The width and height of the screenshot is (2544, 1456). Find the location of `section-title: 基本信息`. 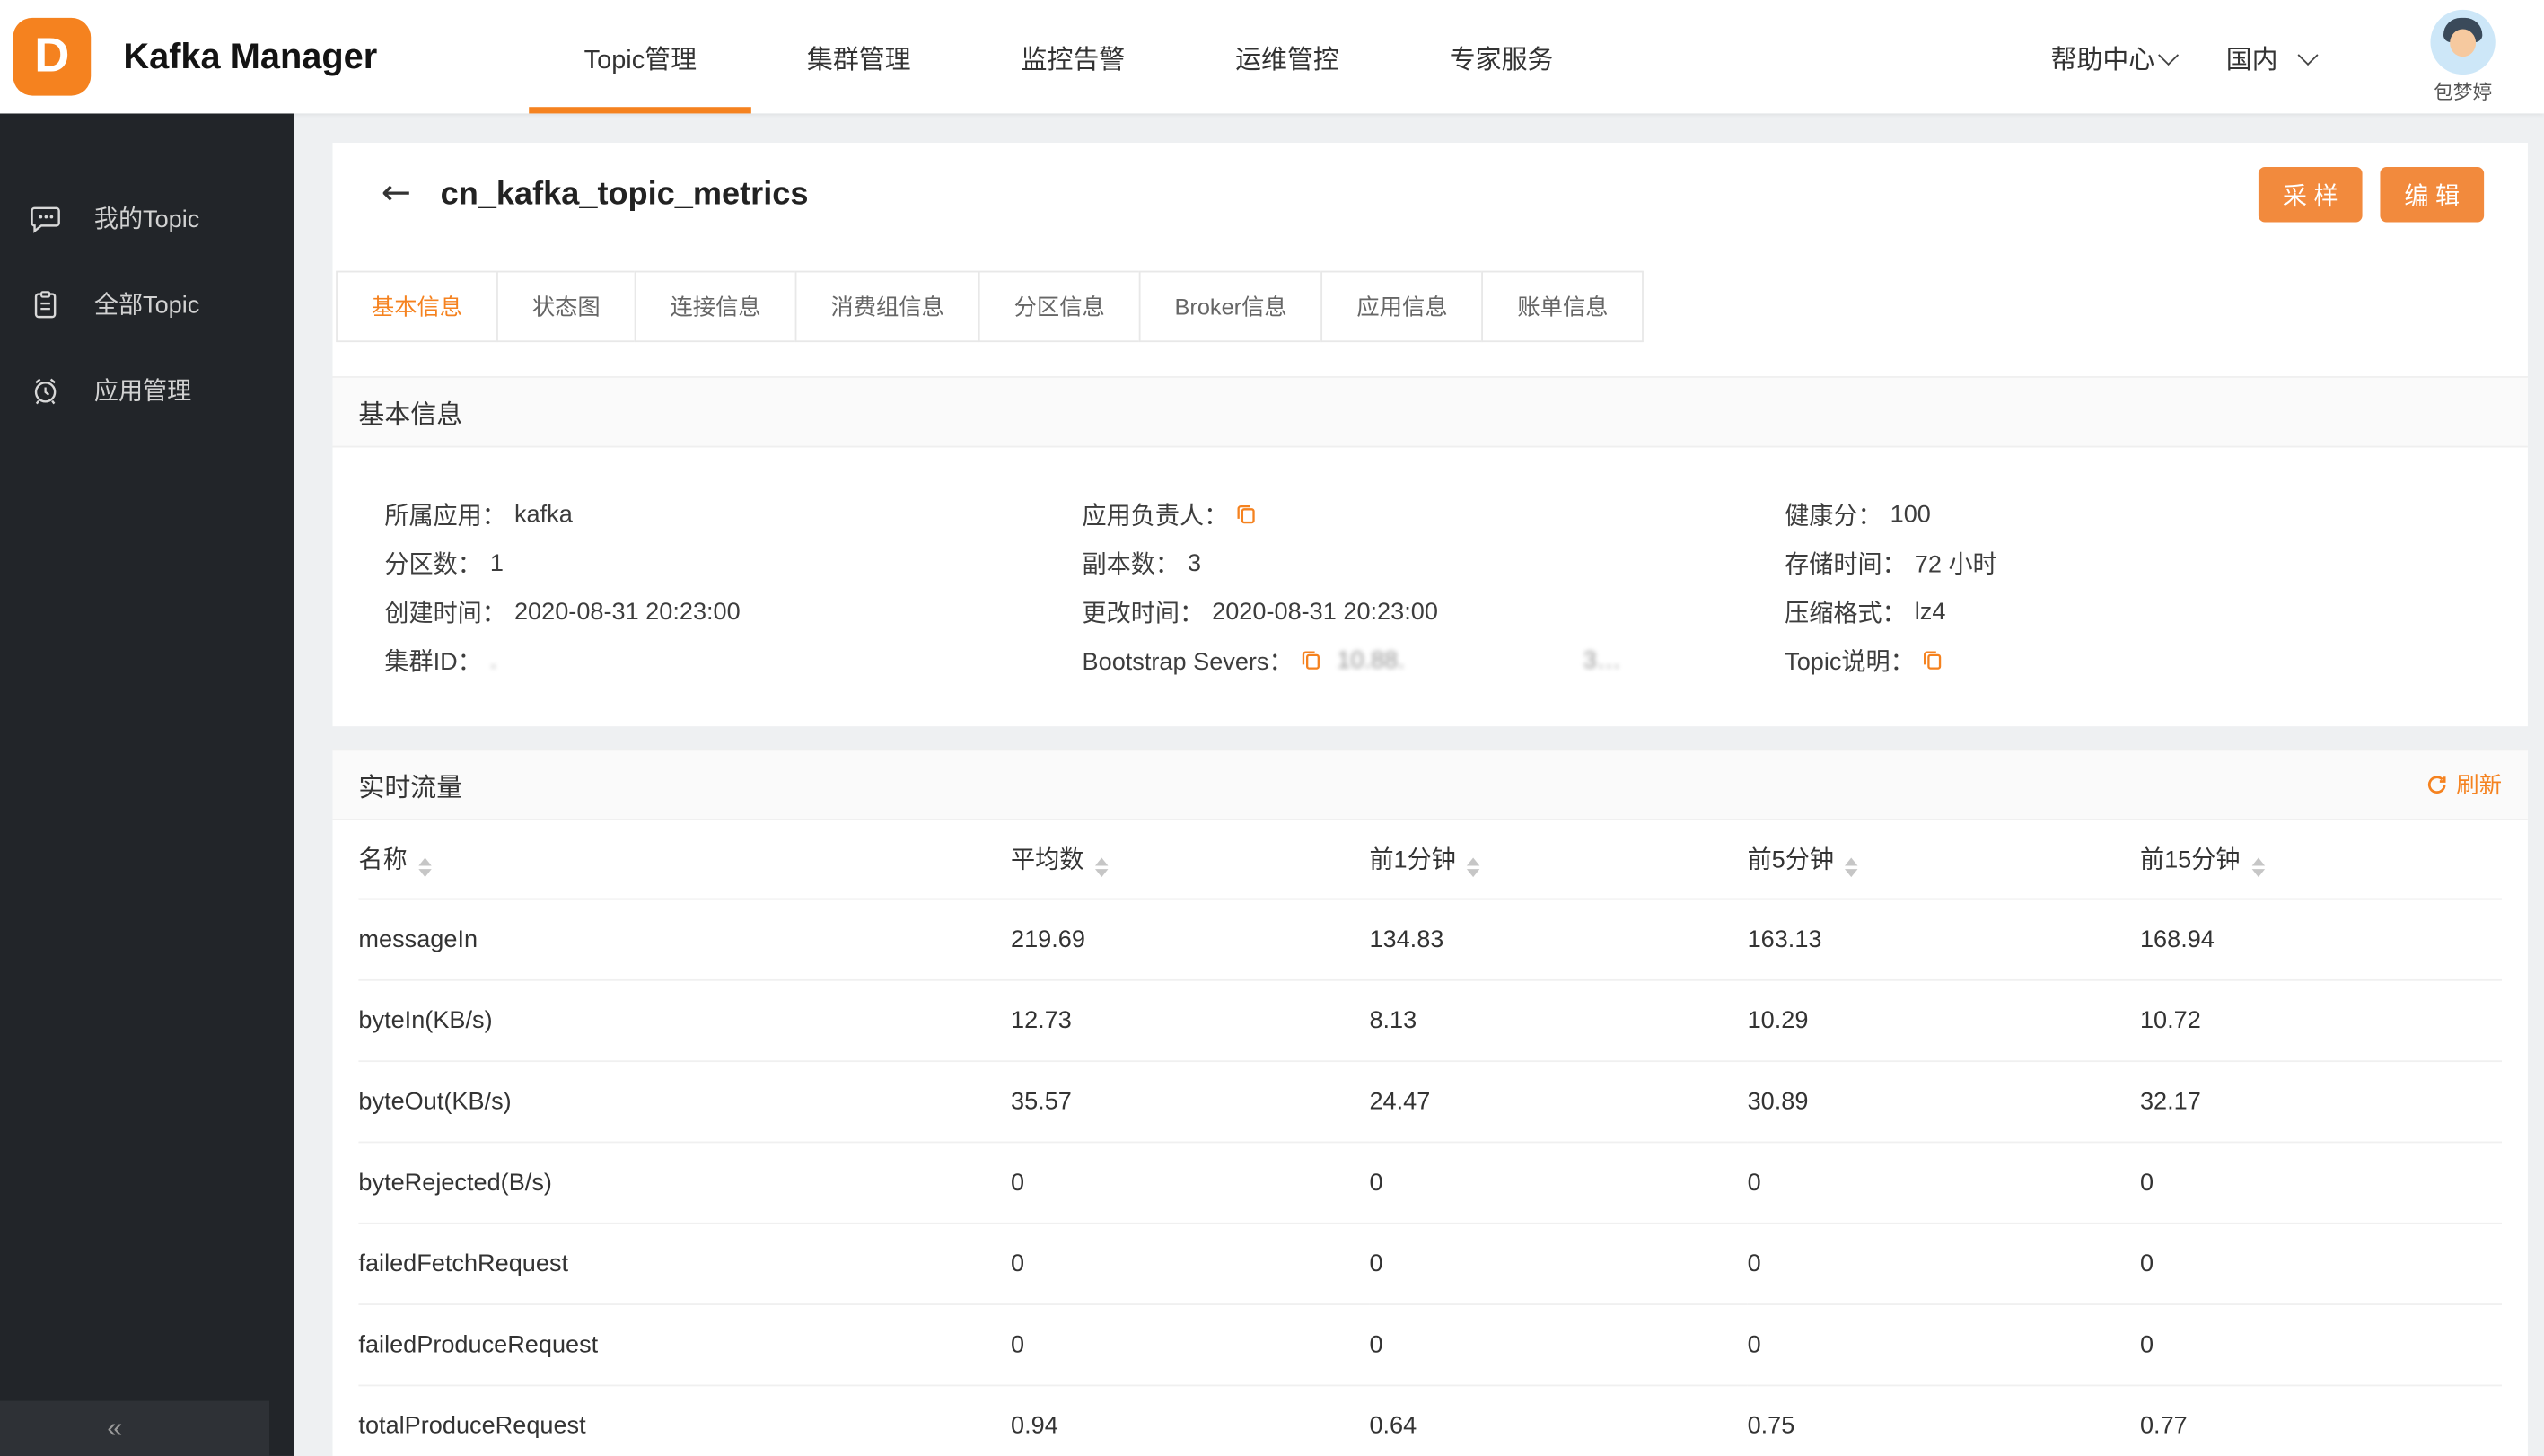

section-title: 基本信息 is located at coordinates (410, 415).